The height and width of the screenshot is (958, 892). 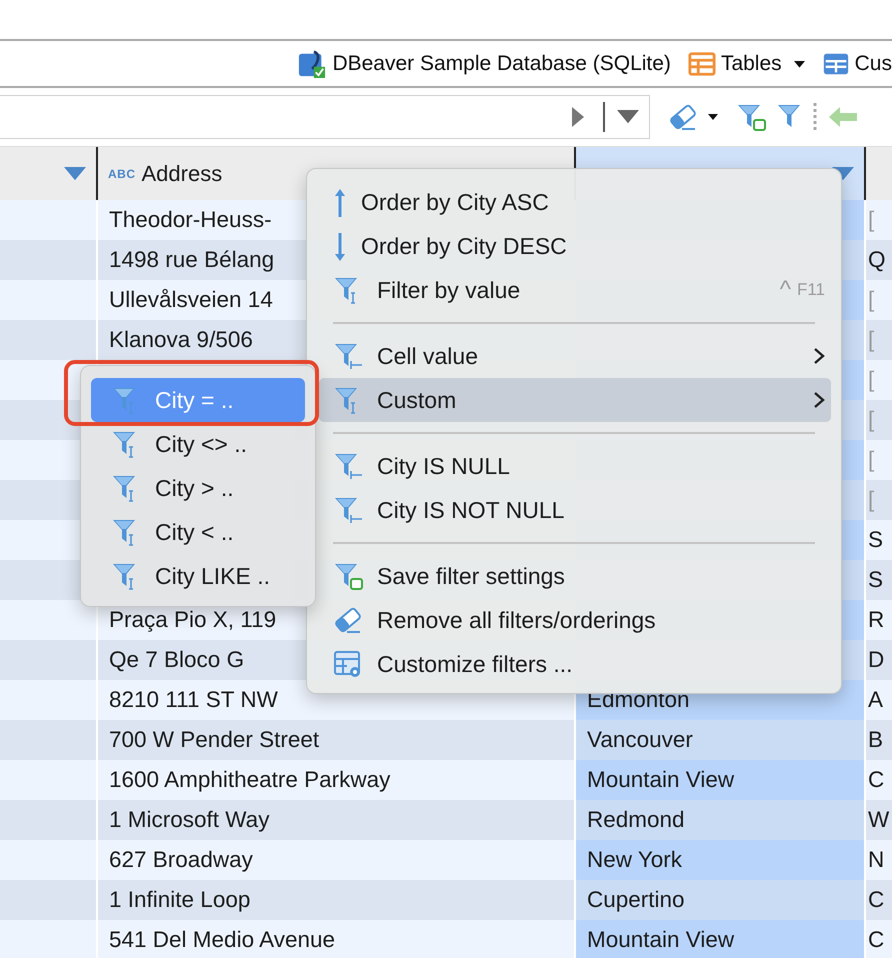 I want to click on run-filter-icon, so click(x=578, y=117).